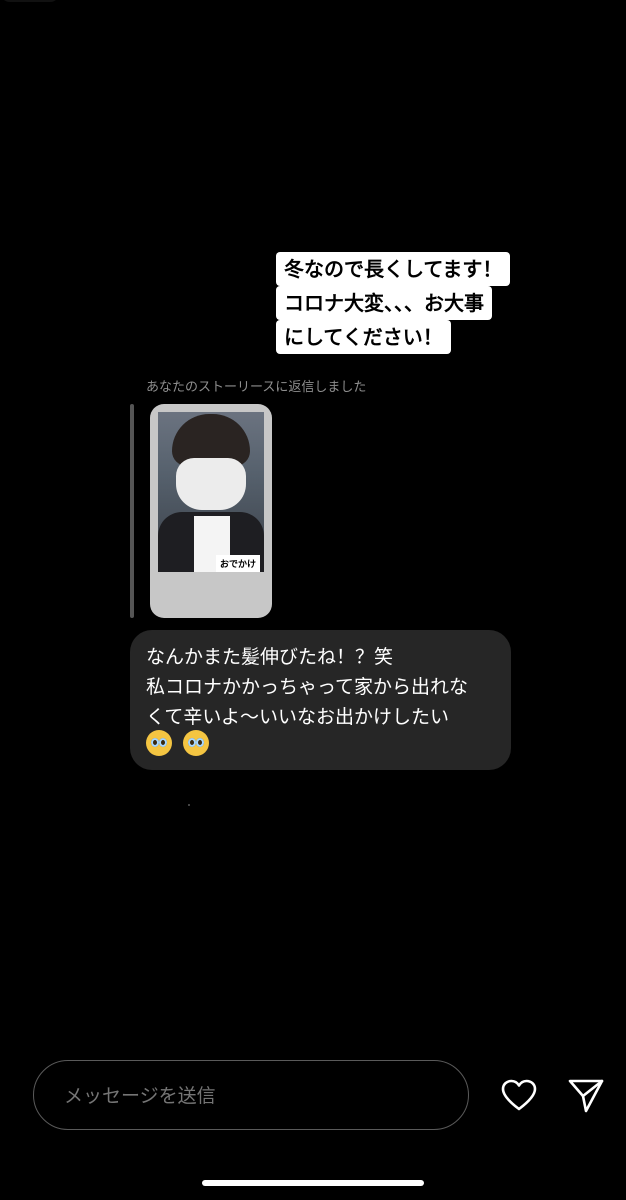 Image resolution: width=626 pixels, height=1200 pixels. What do you see at coordinates (211, 484) in the screenshot?
I see `photo-face-mask` at bounding box center [211, 484].